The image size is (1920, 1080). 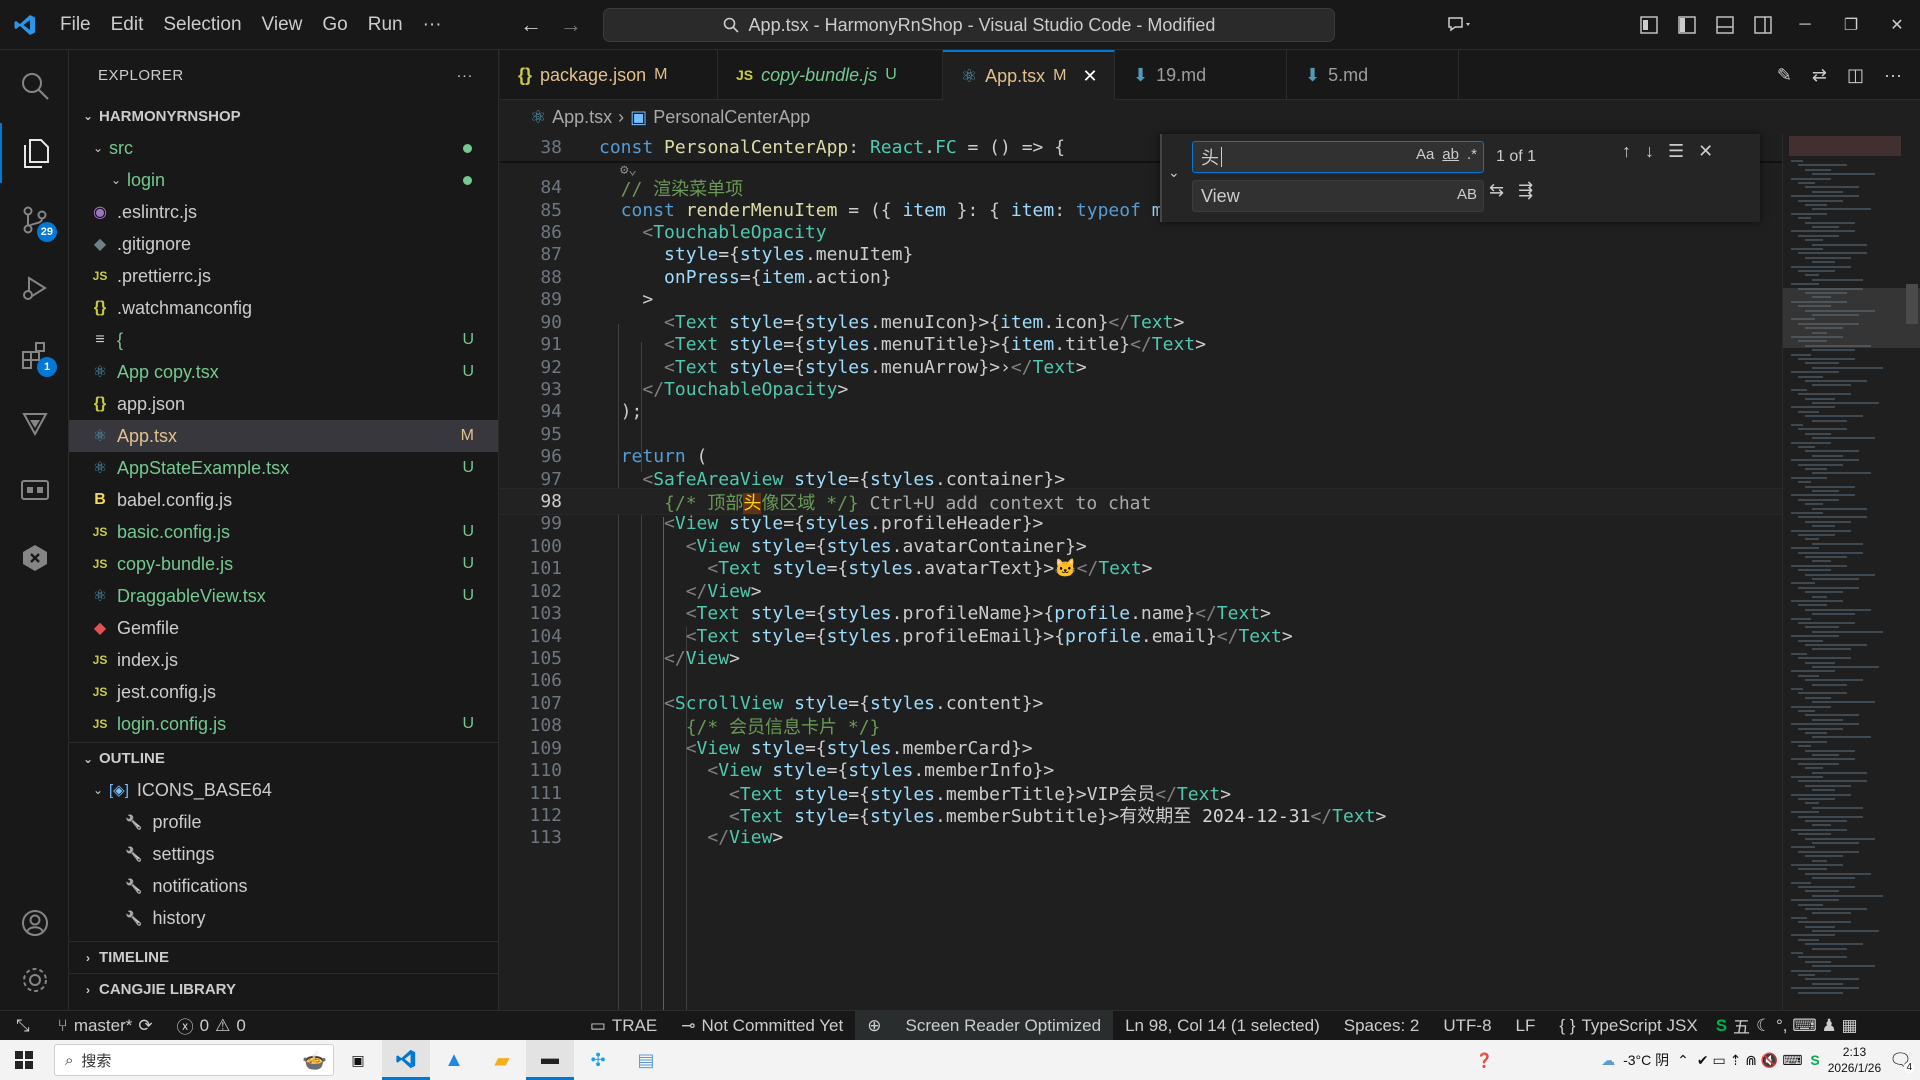 I want to click on tab-copy-bundle: JS copy-bundle.js U, so click(x=830, y=75).